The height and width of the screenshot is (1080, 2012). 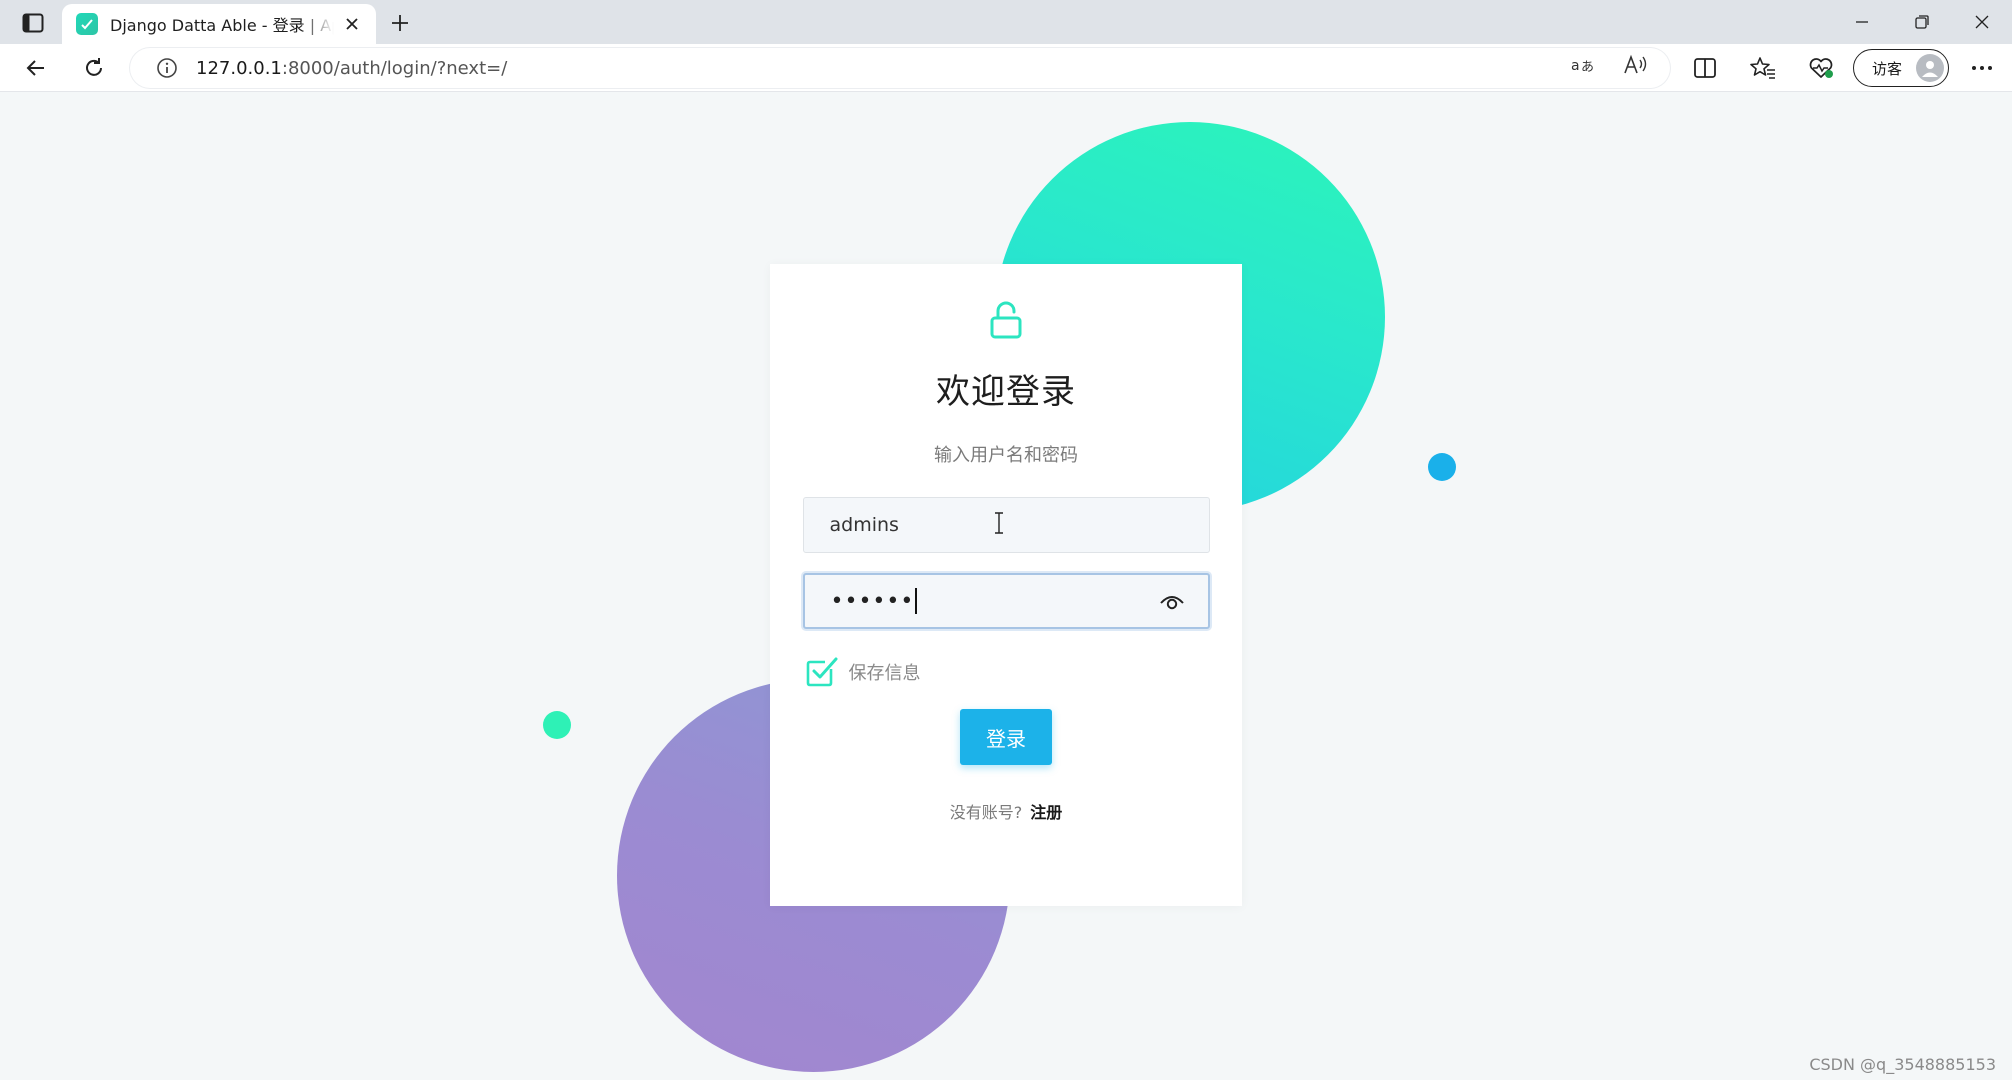 What do you see at coordinates (167, 68) in the screenshot?
I see `site-info-icon` at bounding box center [167, 68].